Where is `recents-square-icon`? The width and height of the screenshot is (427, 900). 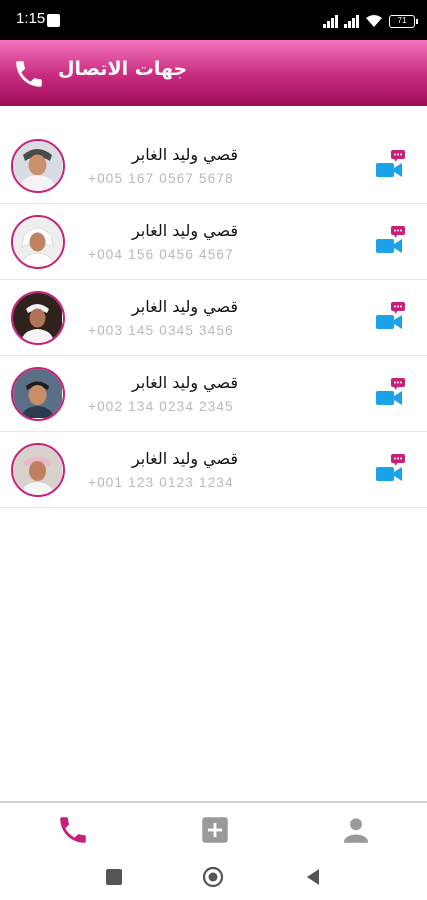 recents-square-icon is located at coordinates (114, 877).